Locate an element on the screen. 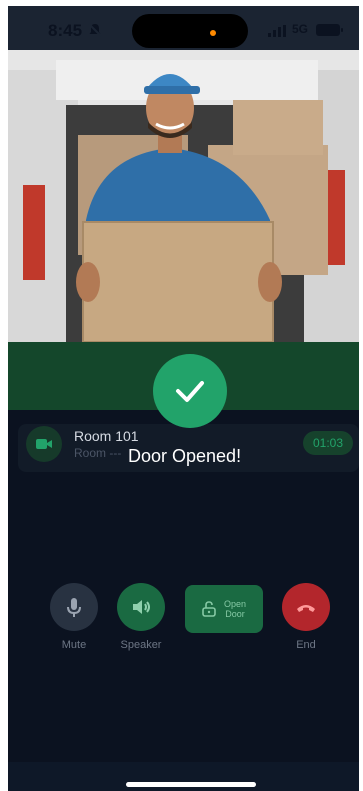 This screenshot has height=791, width=363. speaker-icon is located at coordinates (141, 607).